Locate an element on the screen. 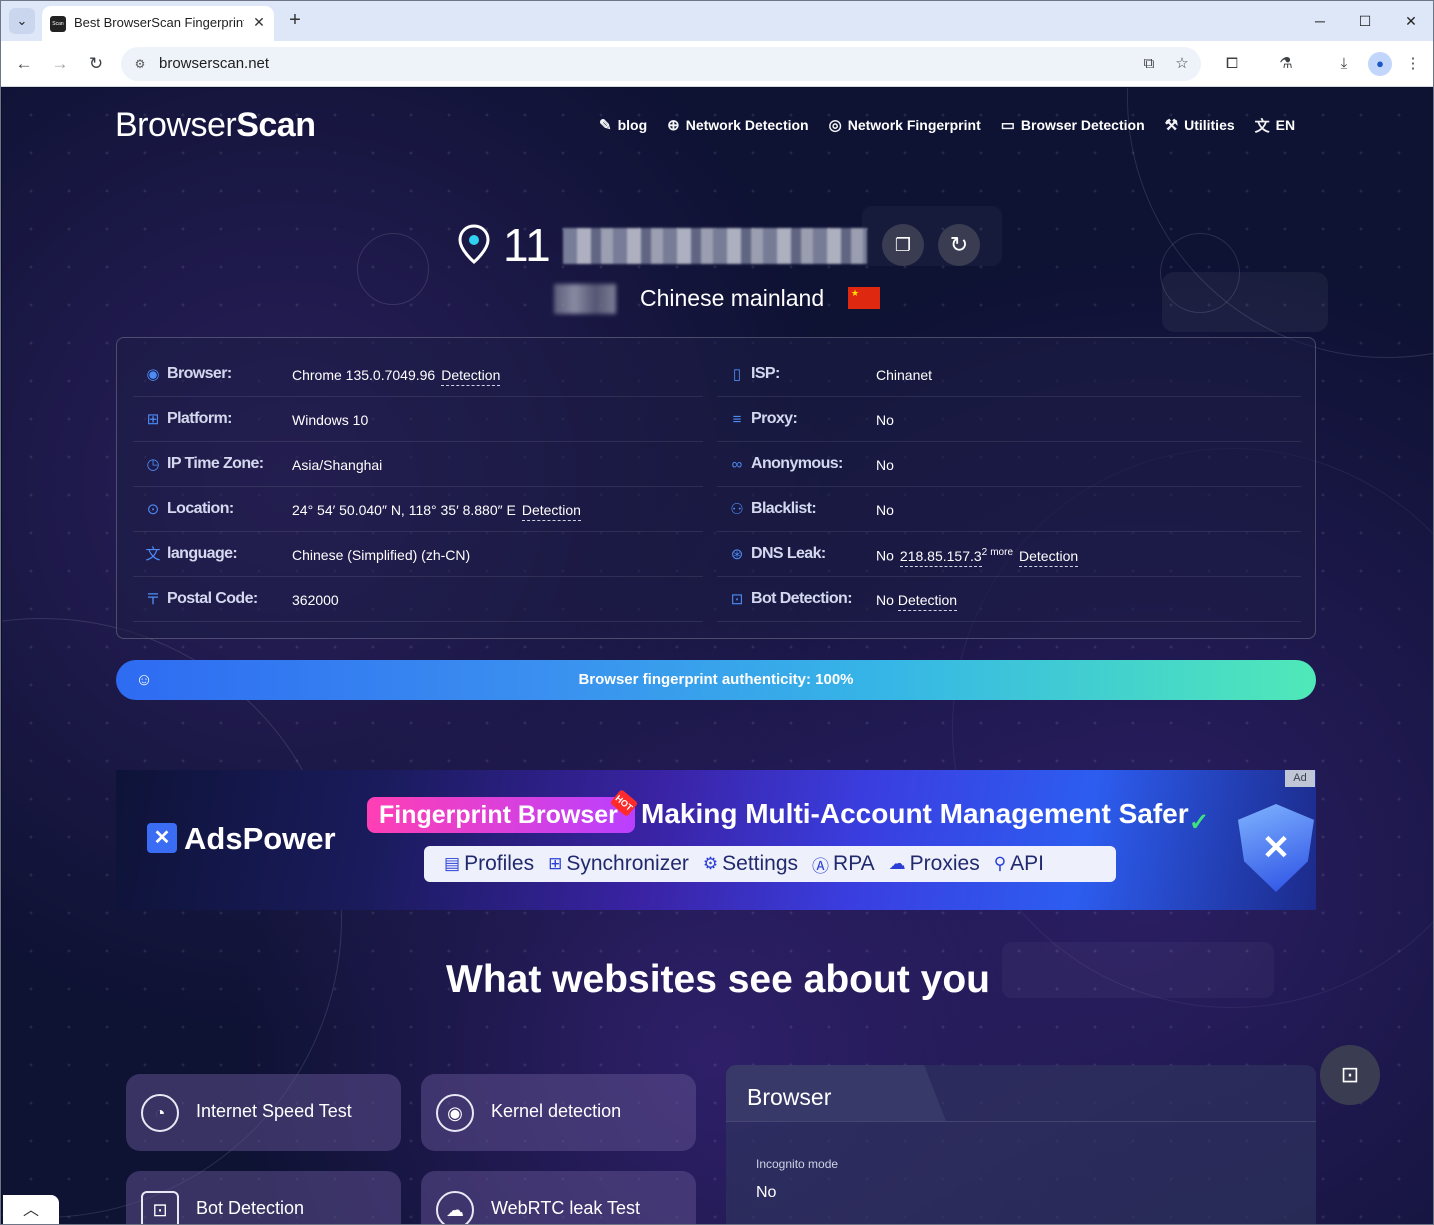  info-row-language: 文 language: Chinese (Simplified) (zh-CN) is located at coordinates (418, 554).